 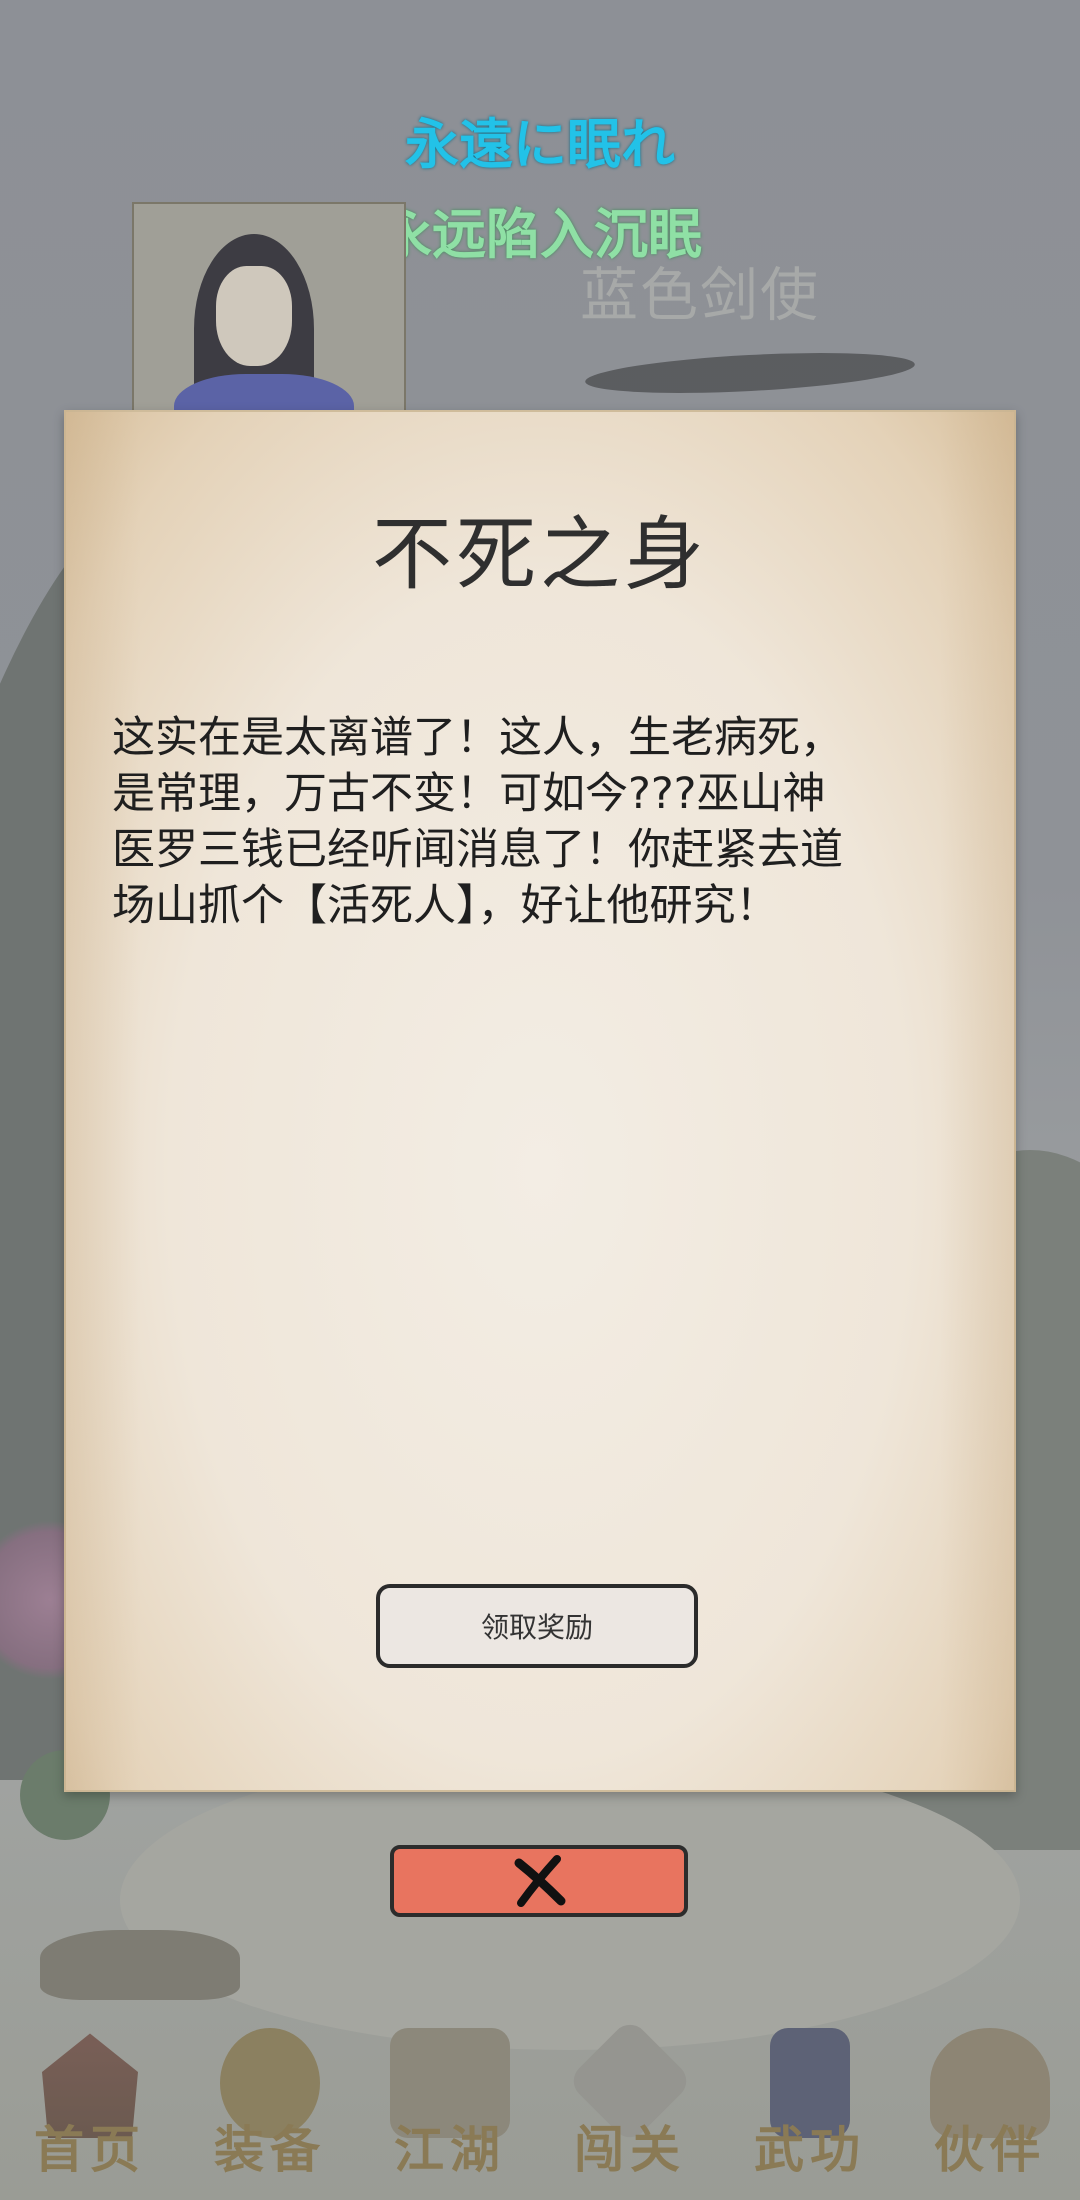 What do you see at coordinates (540, 144) in the screenshot?
I see `title-japanese: 永遠に眠れ` at bounding box center [540, 144].